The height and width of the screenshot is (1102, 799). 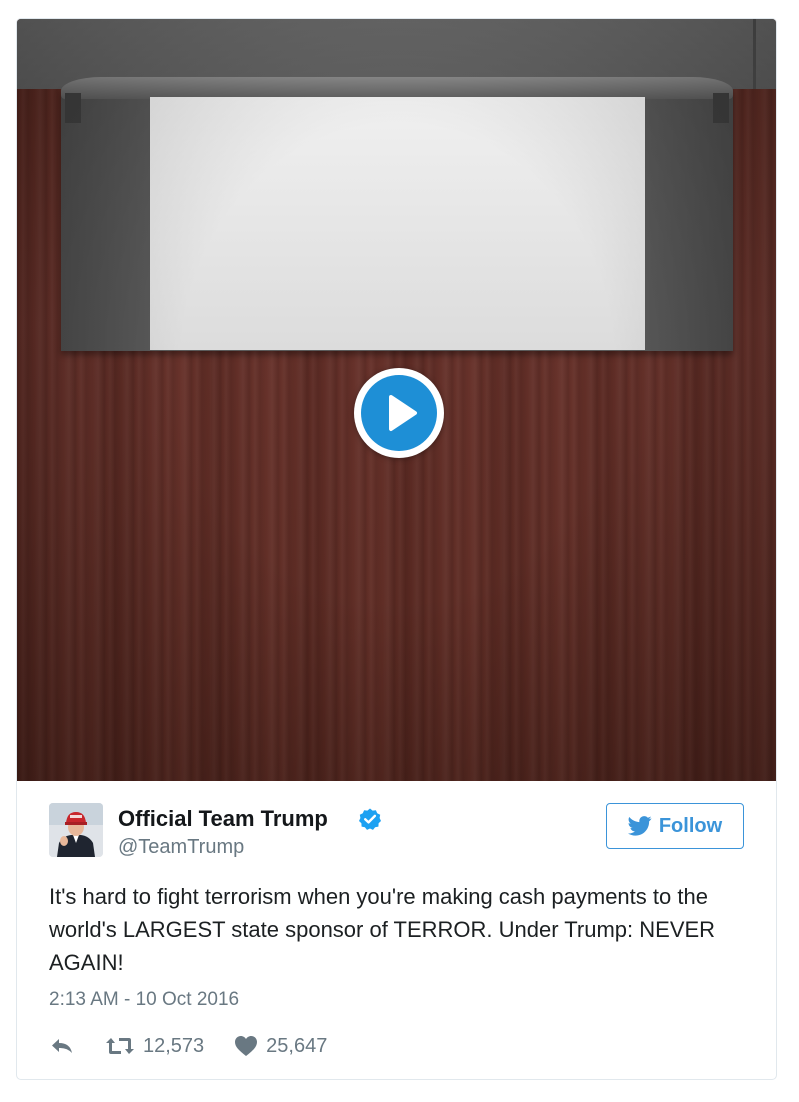 I want to click on like-count: 25,647, so click(x=297, y=1045).